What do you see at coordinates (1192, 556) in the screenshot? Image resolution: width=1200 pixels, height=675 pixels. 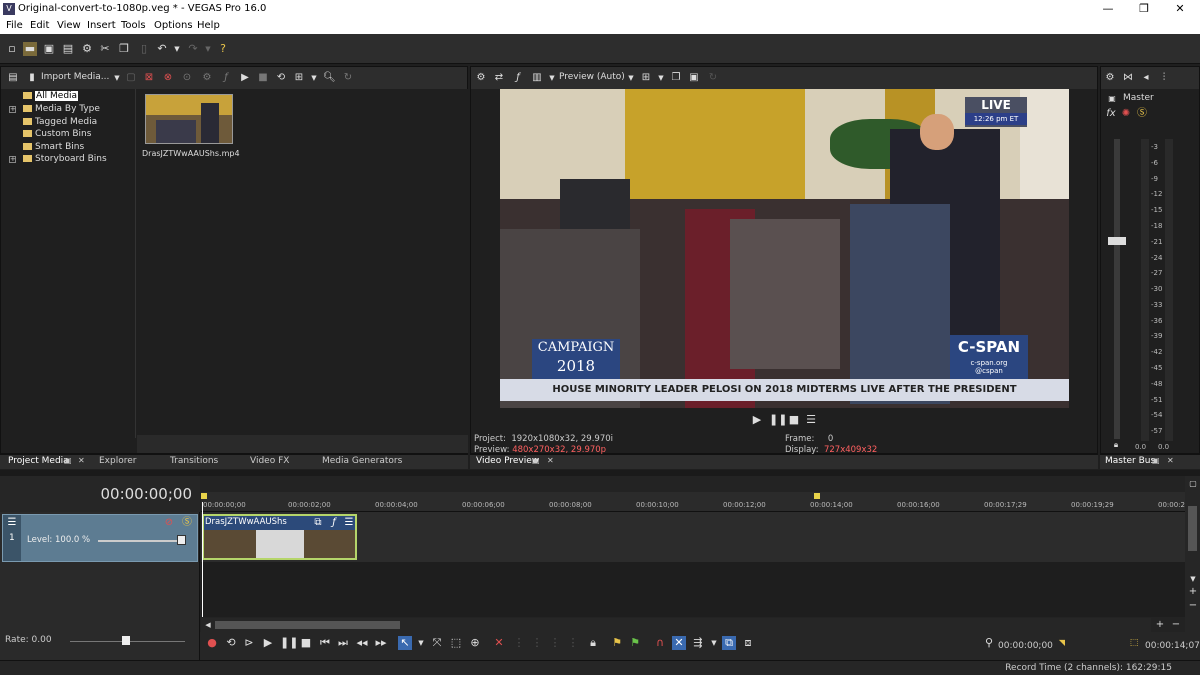 I see `timeline-vscroll: ▢ ▼ + −` at bounding box center [1192, 556].